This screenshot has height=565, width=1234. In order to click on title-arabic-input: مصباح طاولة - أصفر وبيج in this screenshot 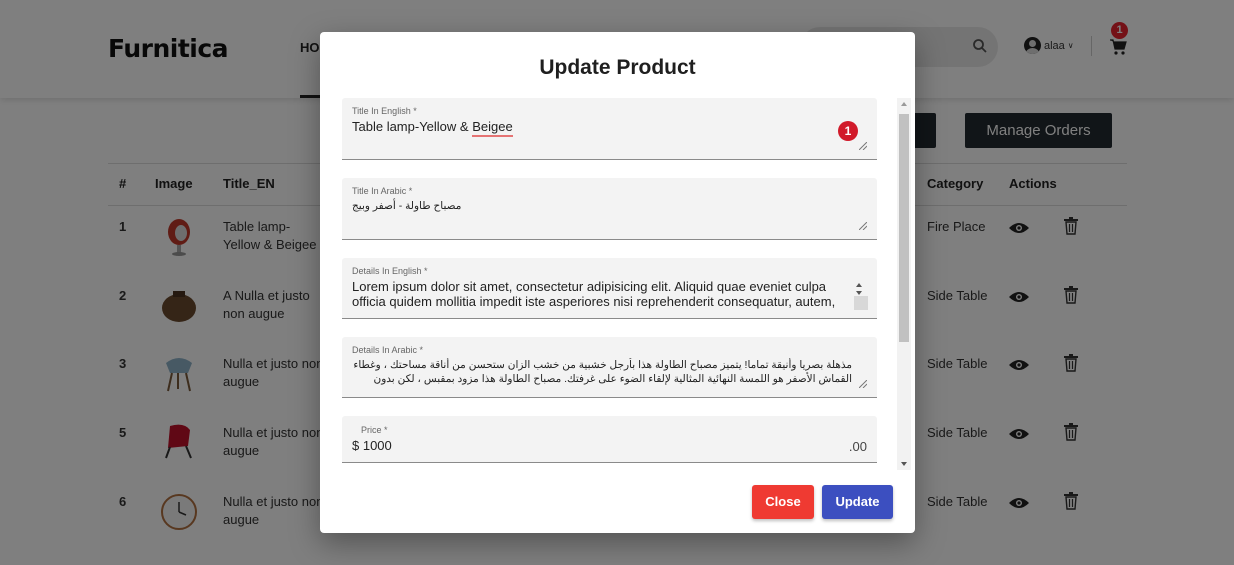, I will do `click(412, 206)`.